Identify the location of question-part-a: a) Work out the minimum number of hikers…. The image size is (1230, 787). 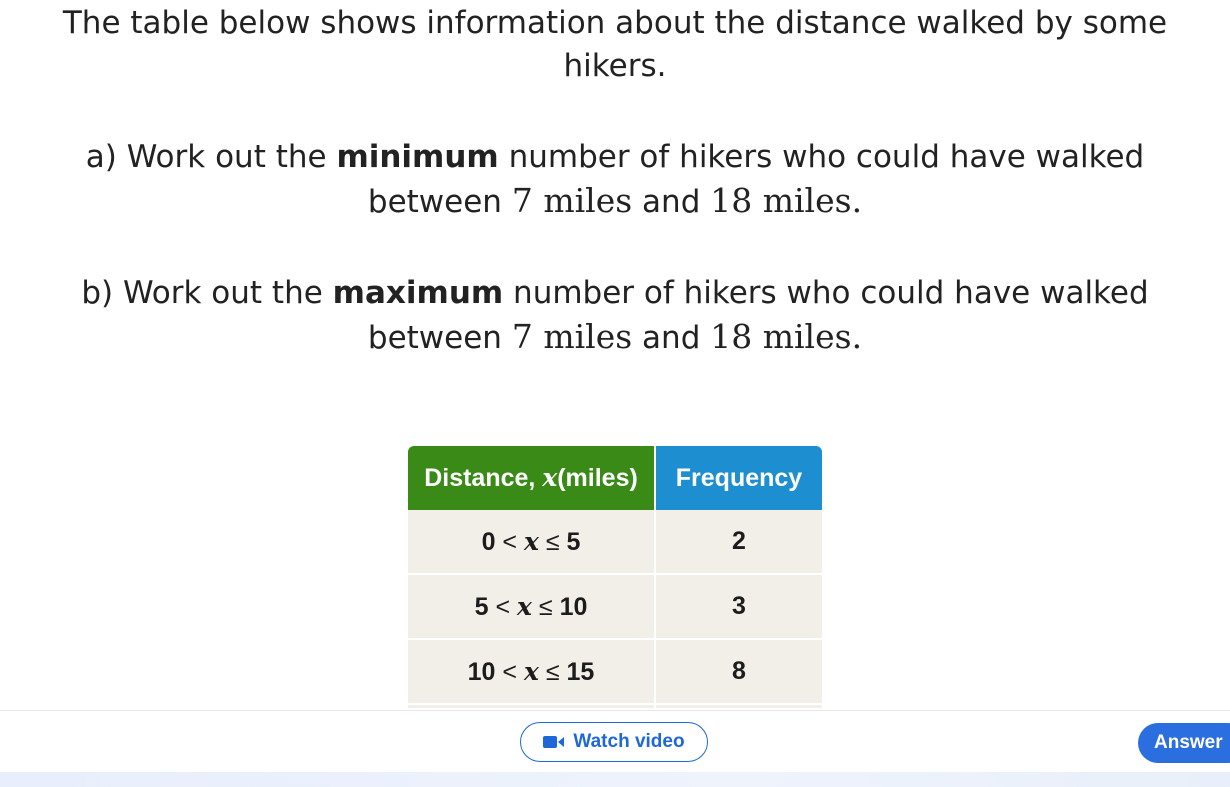
(615, 180).